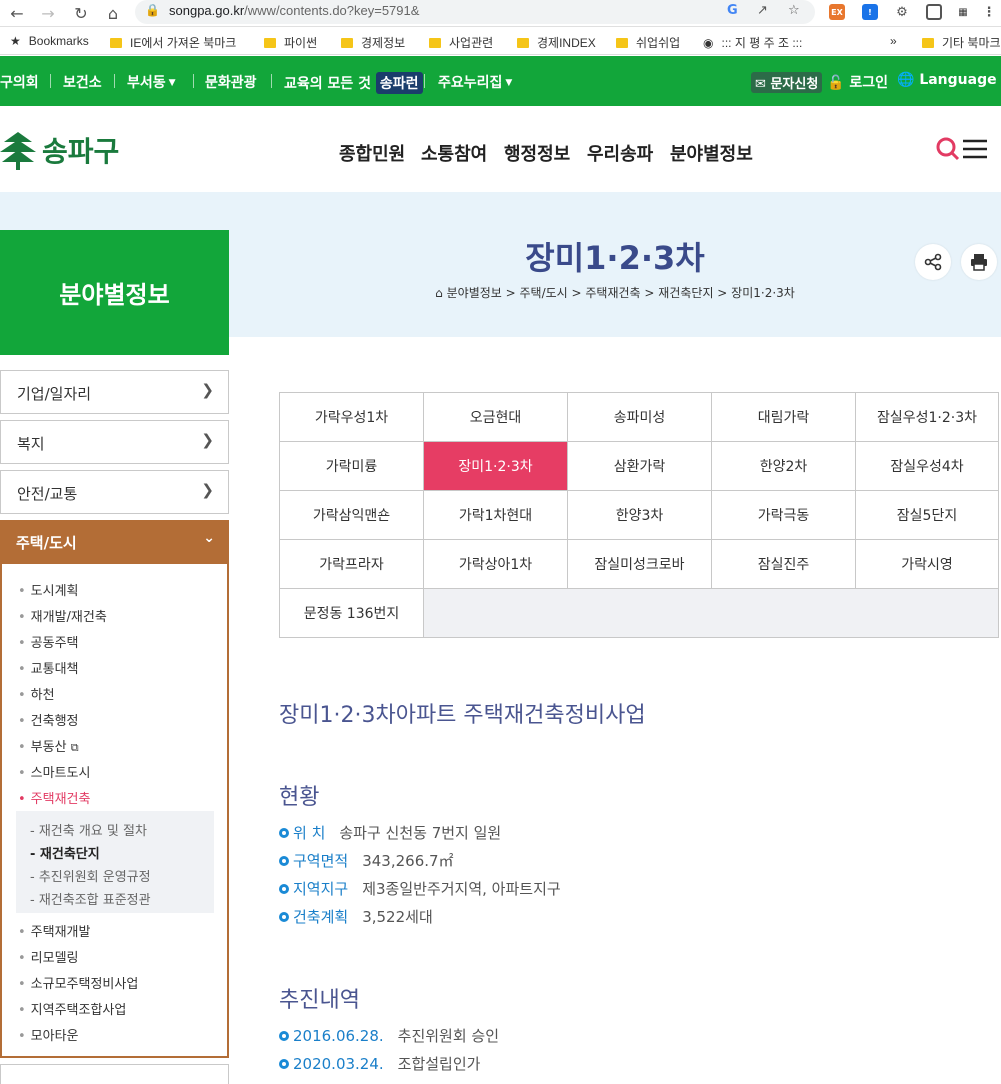 This screenshot has width=1001, height=1084. I want to click on share-button, so click(933, 262).